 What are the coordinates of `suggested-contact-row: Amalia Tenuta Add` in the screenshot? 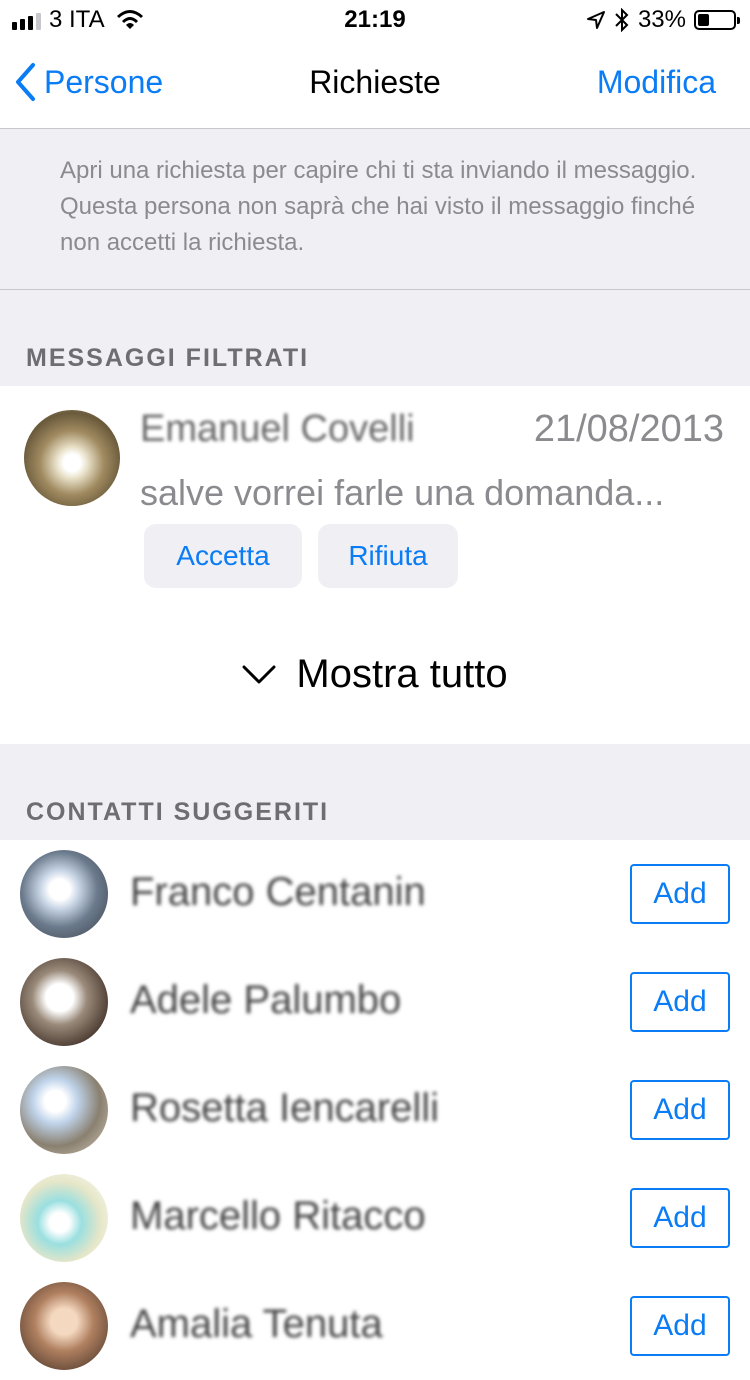 It's located at (375, 1326).